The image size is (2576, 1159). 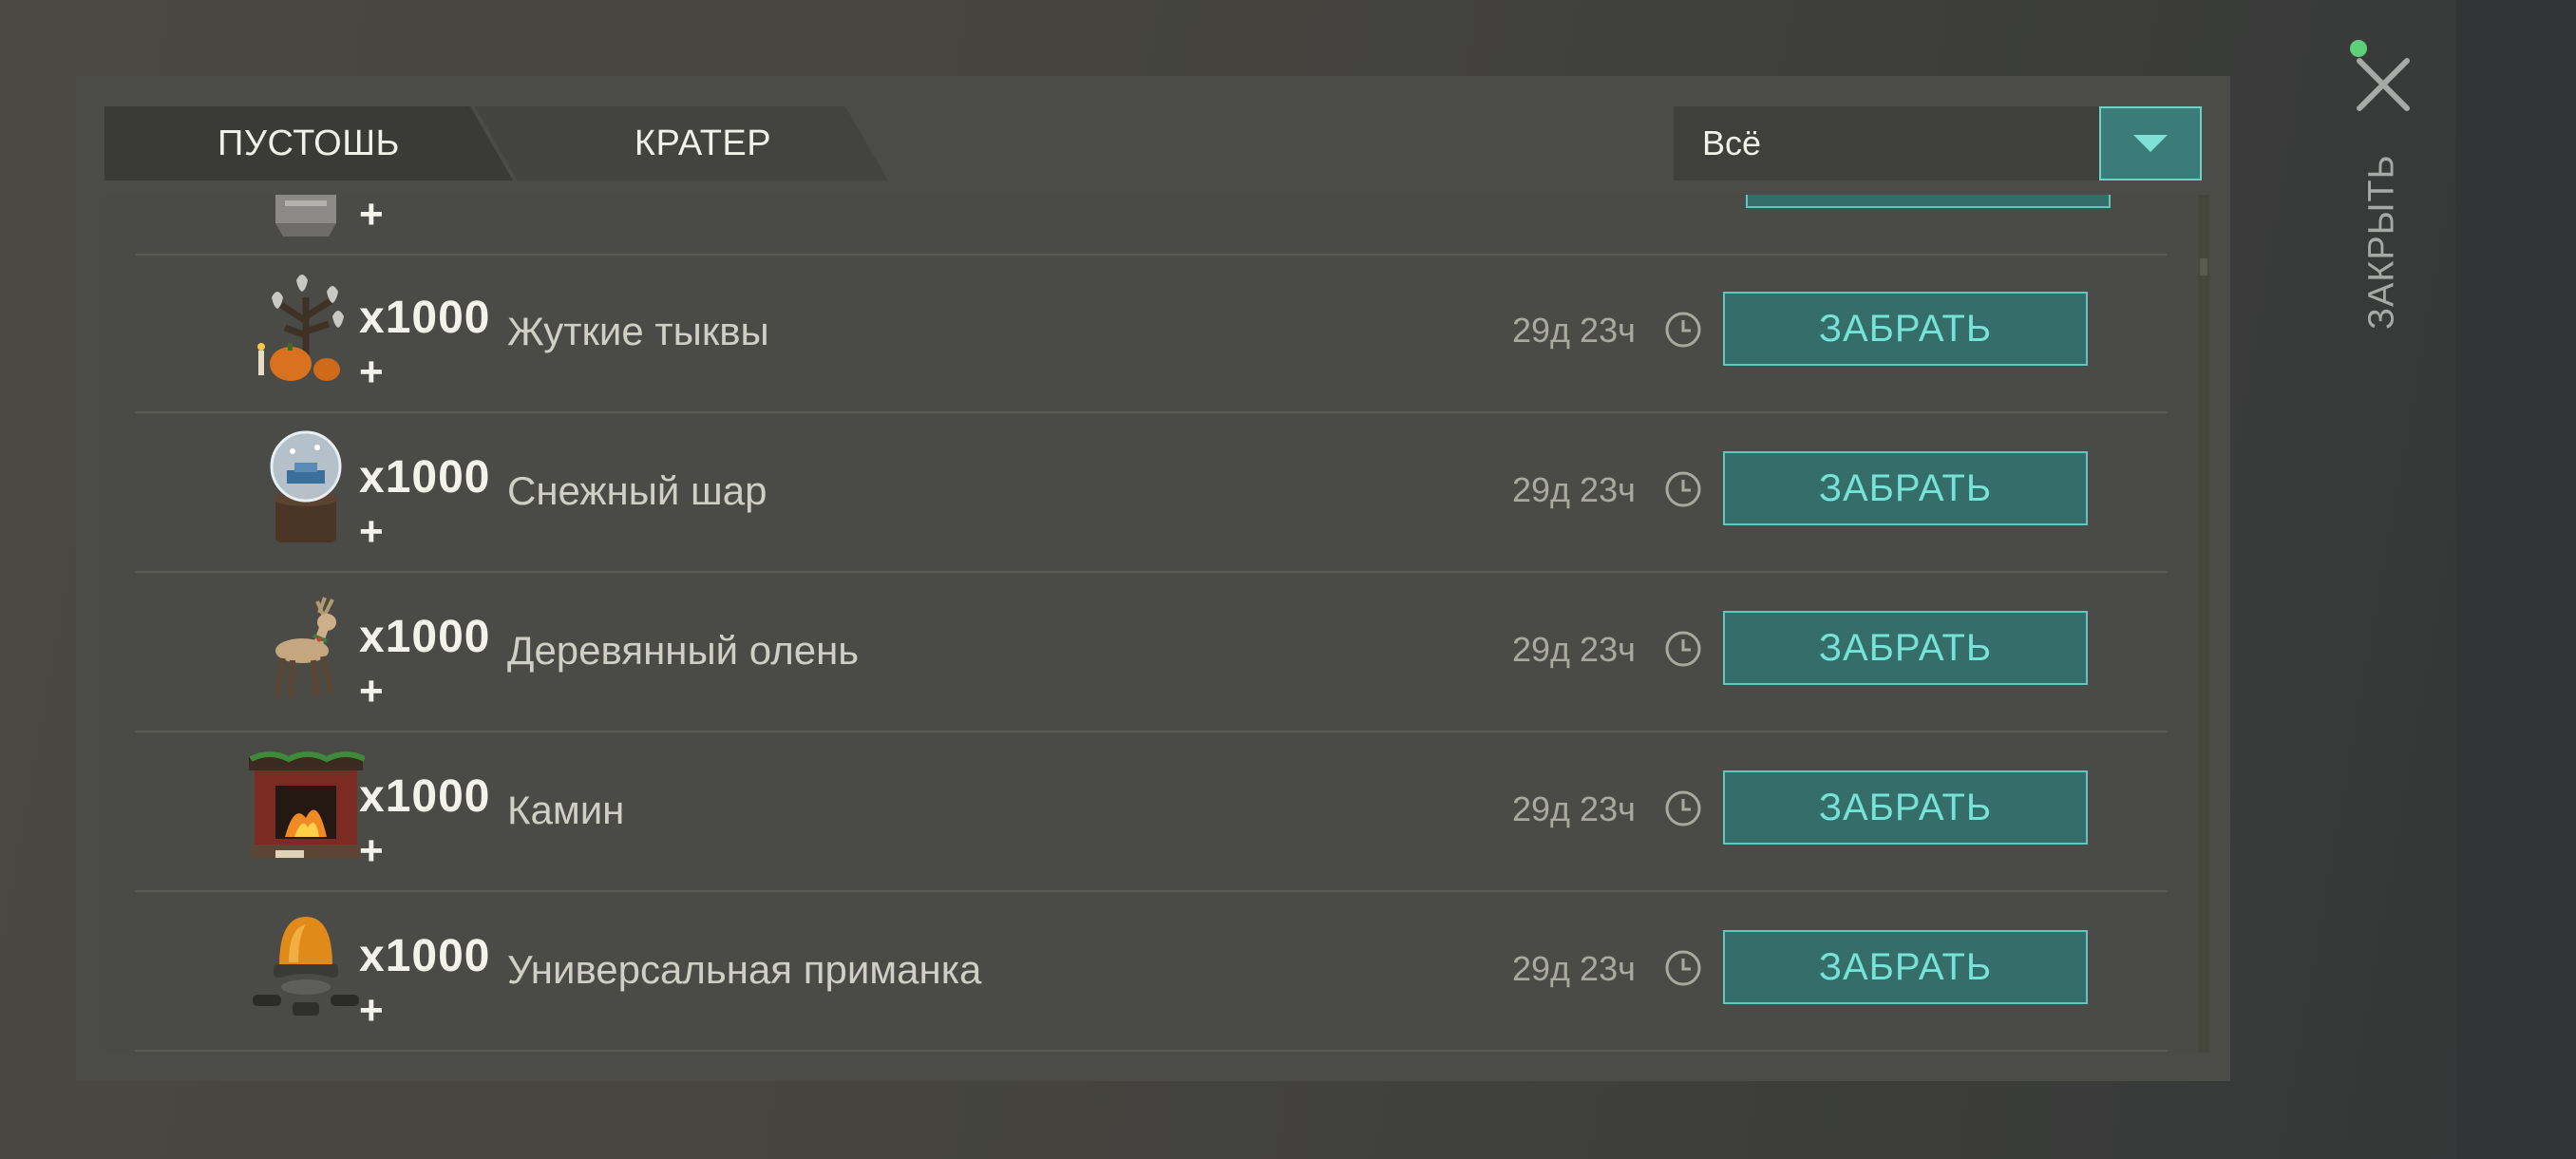 I want to click on list-item: x1000 + Снежный шар 29д 23ч ЗАБРАТЬ, so click(x=1151, y=493).